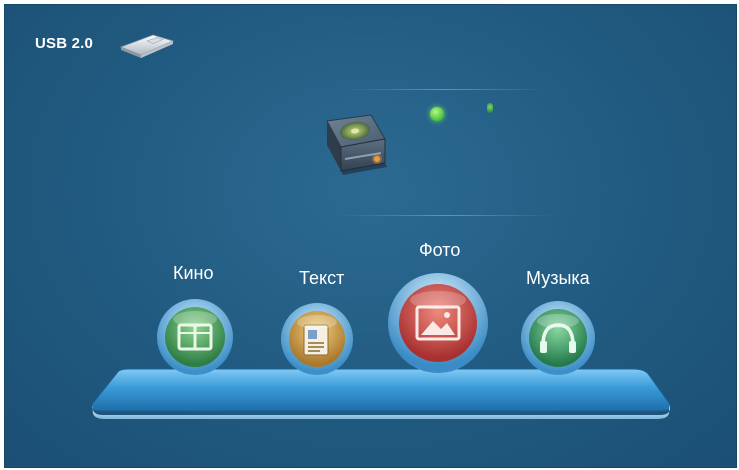 This screenshot has width=739, height=470. Describe the element at coordinates (437, 114) in the screenshot. I see `status-led` at that location.